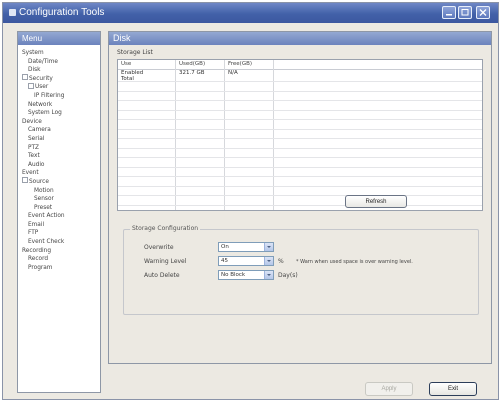 The height and width of the screenshot is (403, 503). Describe the element at coordinates (44, 199) in the screenshot. I see `menu-item-label: Sensor` at that location.